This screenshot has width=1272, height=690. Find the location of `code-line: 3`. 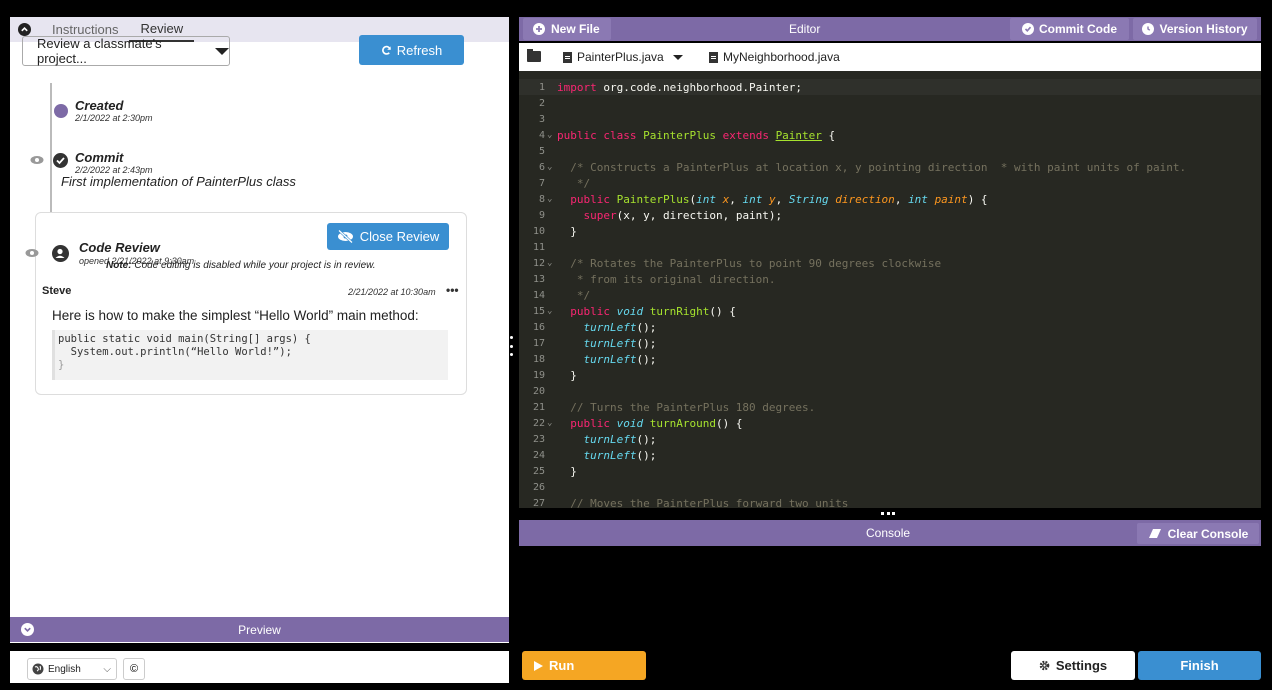

code-line: 3 is located at coordinates (890, 119).